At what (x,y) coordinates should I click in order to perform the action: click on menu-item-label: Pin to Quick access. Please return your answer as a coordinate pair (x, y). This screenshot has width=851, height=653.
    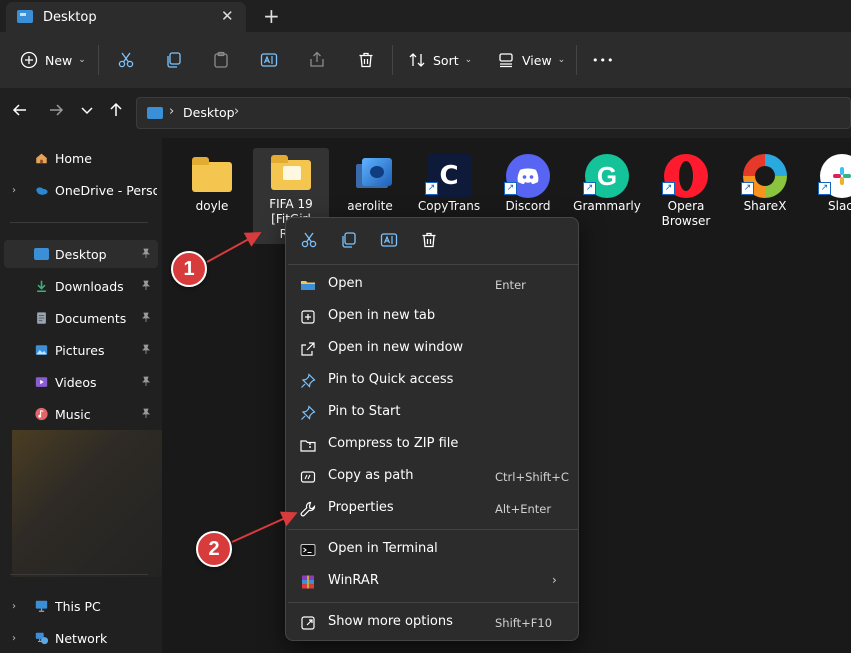
    Looking at the image, I should click on (391, 379).